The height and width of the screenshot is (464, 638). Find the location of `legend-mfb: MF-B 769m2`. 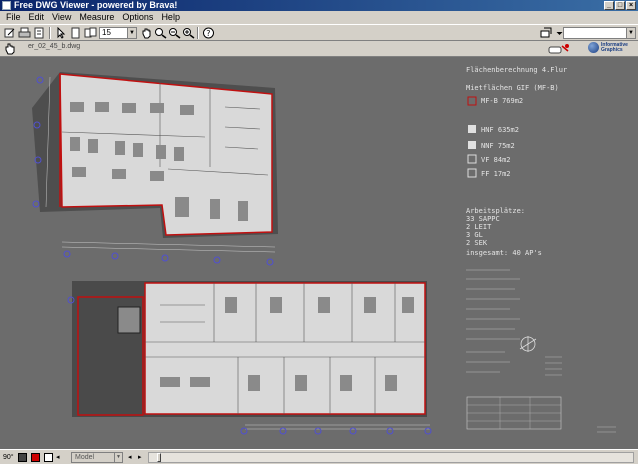

legend-mfb: MF-B 769m2 is located at coordinates (502, 101).